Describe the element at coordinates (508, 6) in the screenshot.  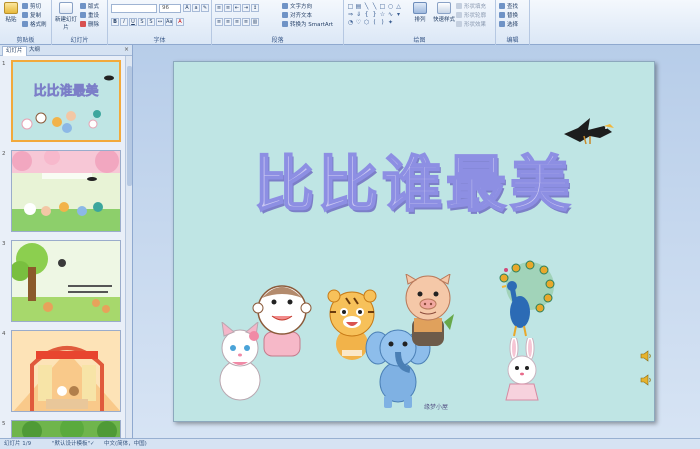
I see `find-button: 查找` at that location.